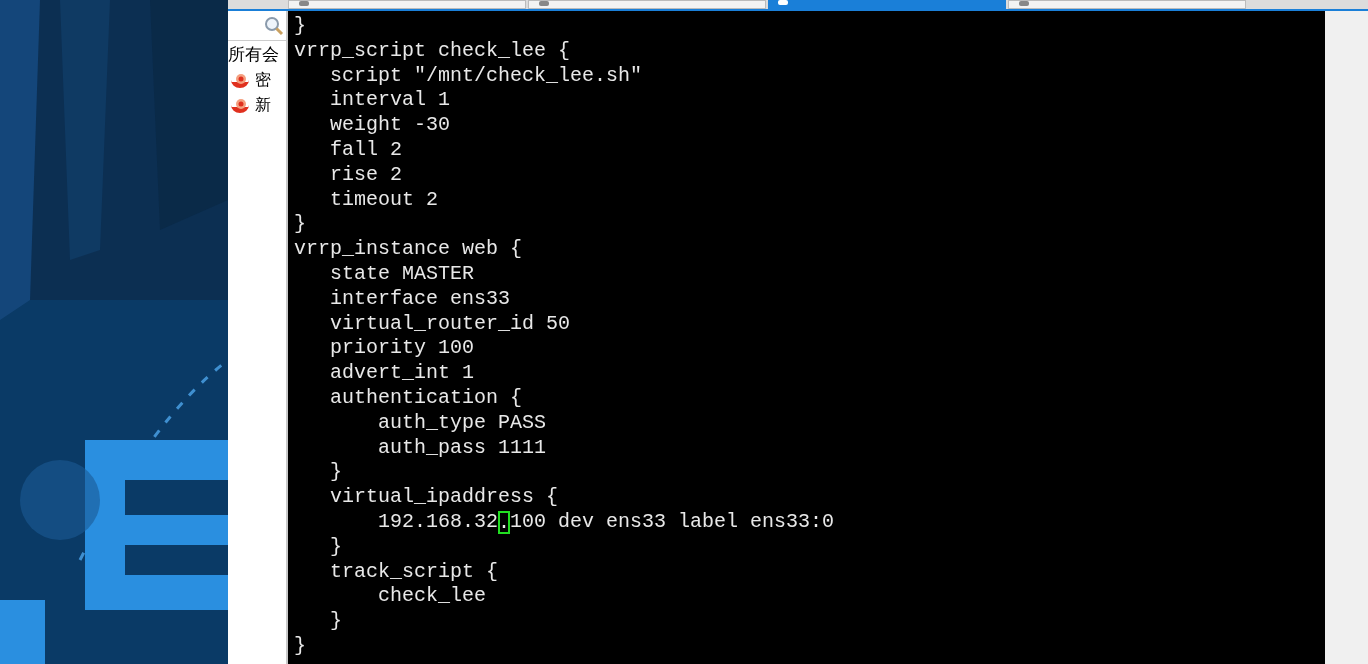  What do you see at coordinates (402, 274) in the screenshot?
I see `terminal-line: state MASTER` at bounding box center [402, 274].